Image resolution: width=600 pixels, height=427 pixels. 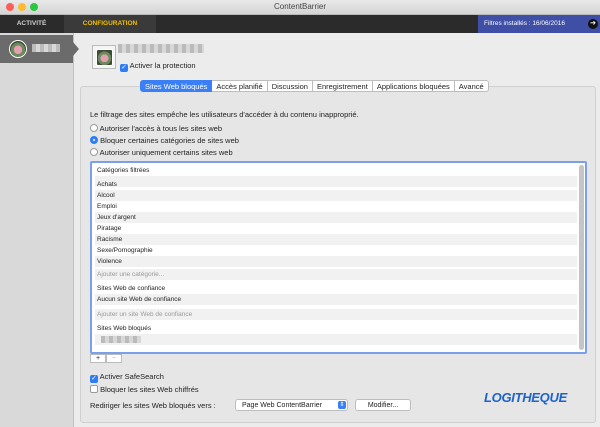 What do you see at coordinates (525, 397) in the screenshot?
I see `logitheque-logo: LOGITHEQUE` at bounding box center [525, 397].